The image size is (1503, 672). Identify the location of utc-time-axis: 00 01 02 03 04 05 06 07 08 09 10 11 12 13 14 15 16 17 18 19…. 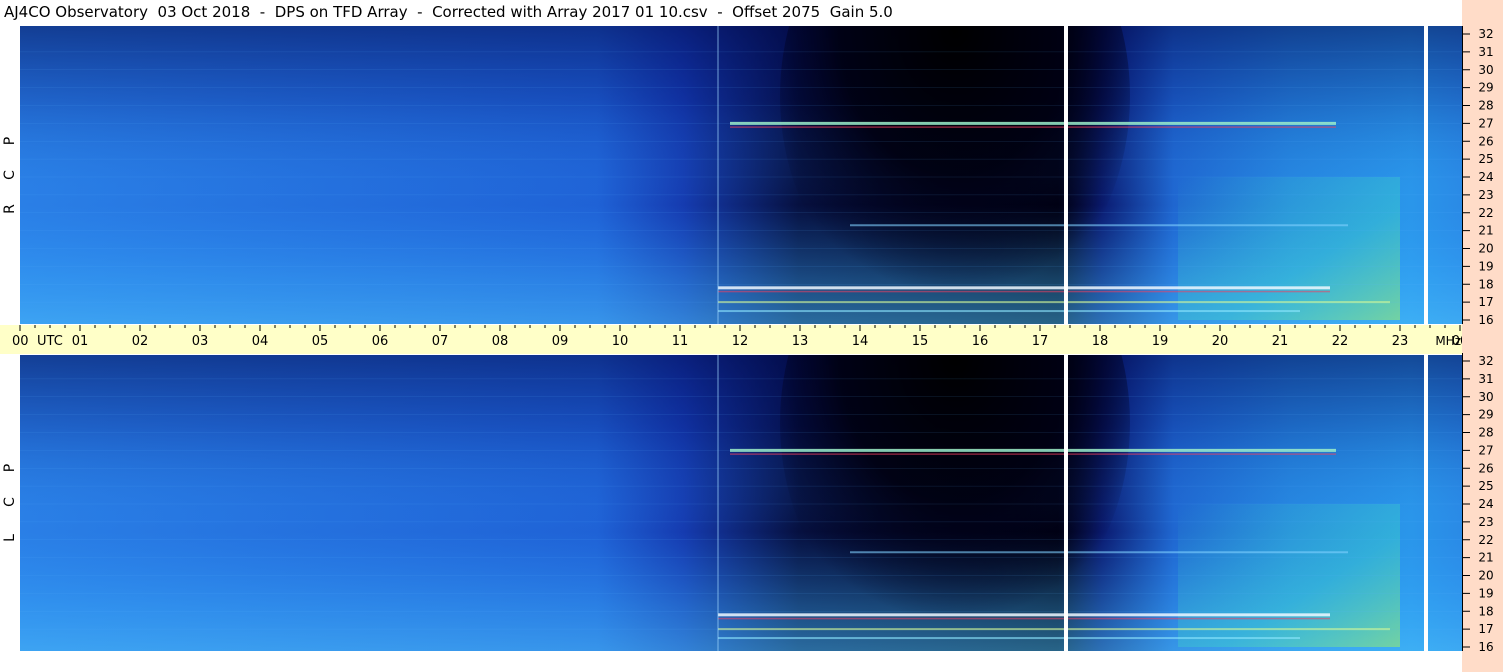
(731, 339).